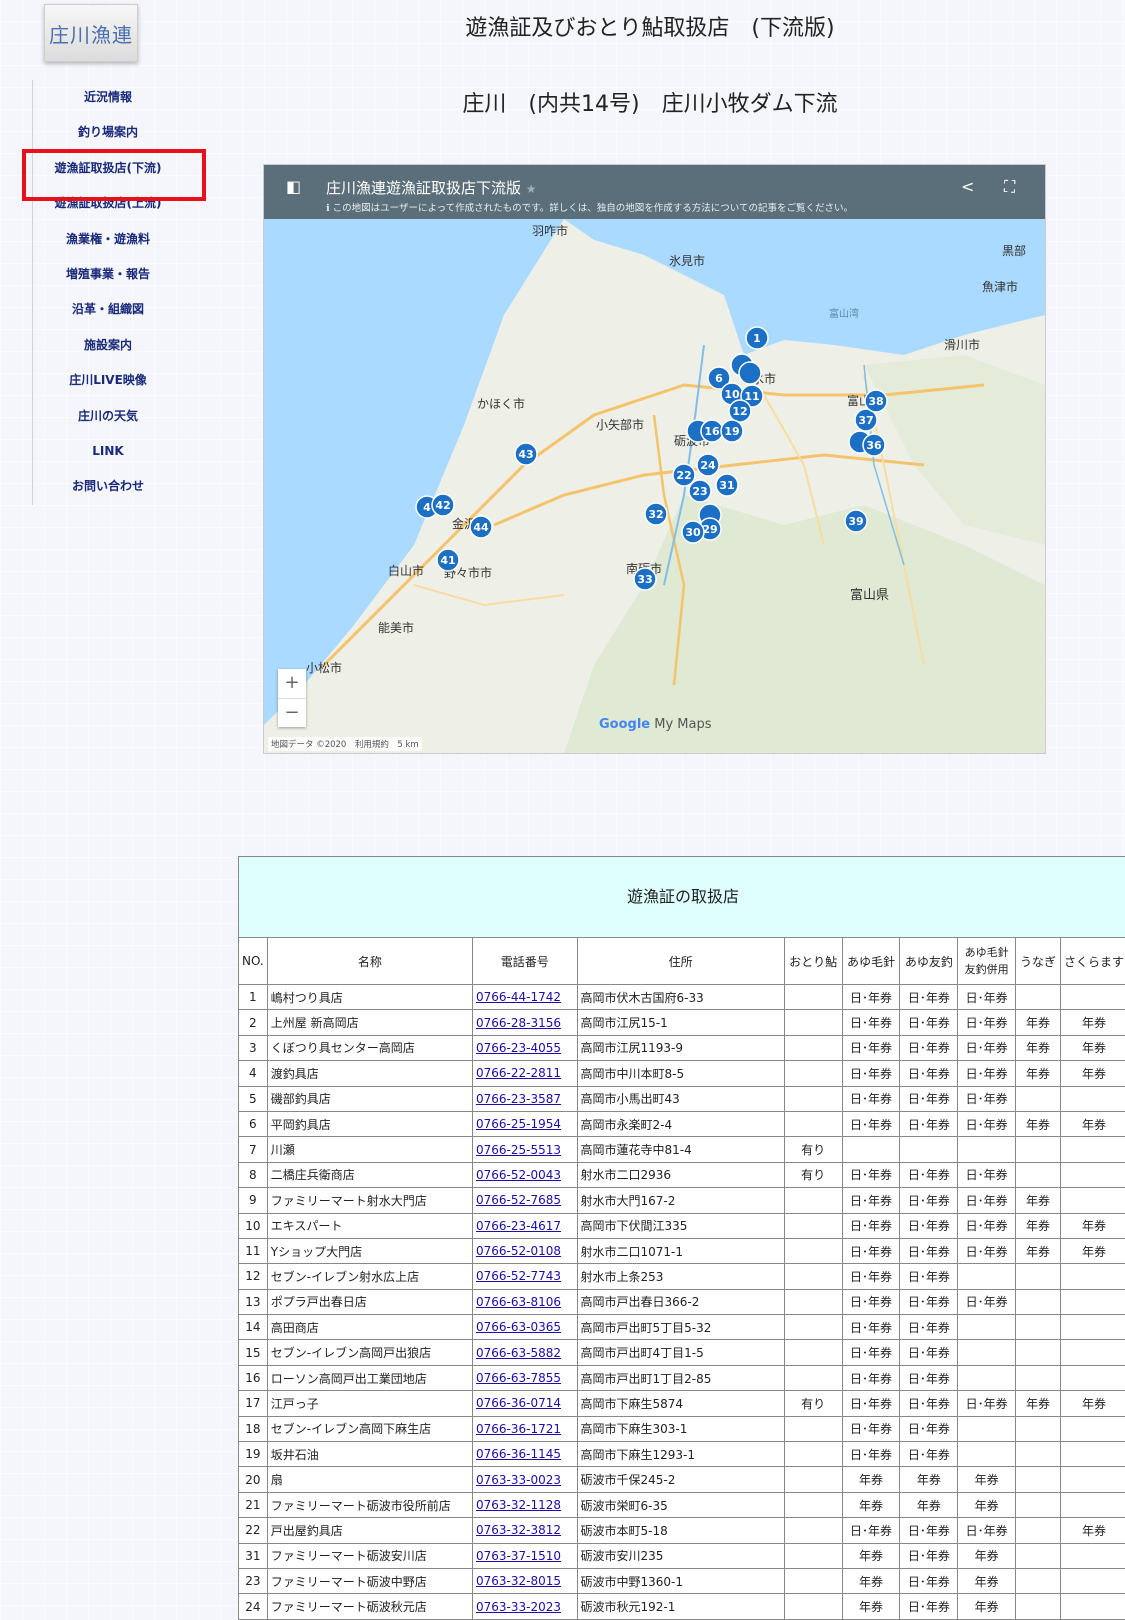 The width and height of the screenshot is (1125, 1620). Describe the element at coordinates (518, 1378) in the screenshot. I see `phone-link: 0766-63-7855` at that location.